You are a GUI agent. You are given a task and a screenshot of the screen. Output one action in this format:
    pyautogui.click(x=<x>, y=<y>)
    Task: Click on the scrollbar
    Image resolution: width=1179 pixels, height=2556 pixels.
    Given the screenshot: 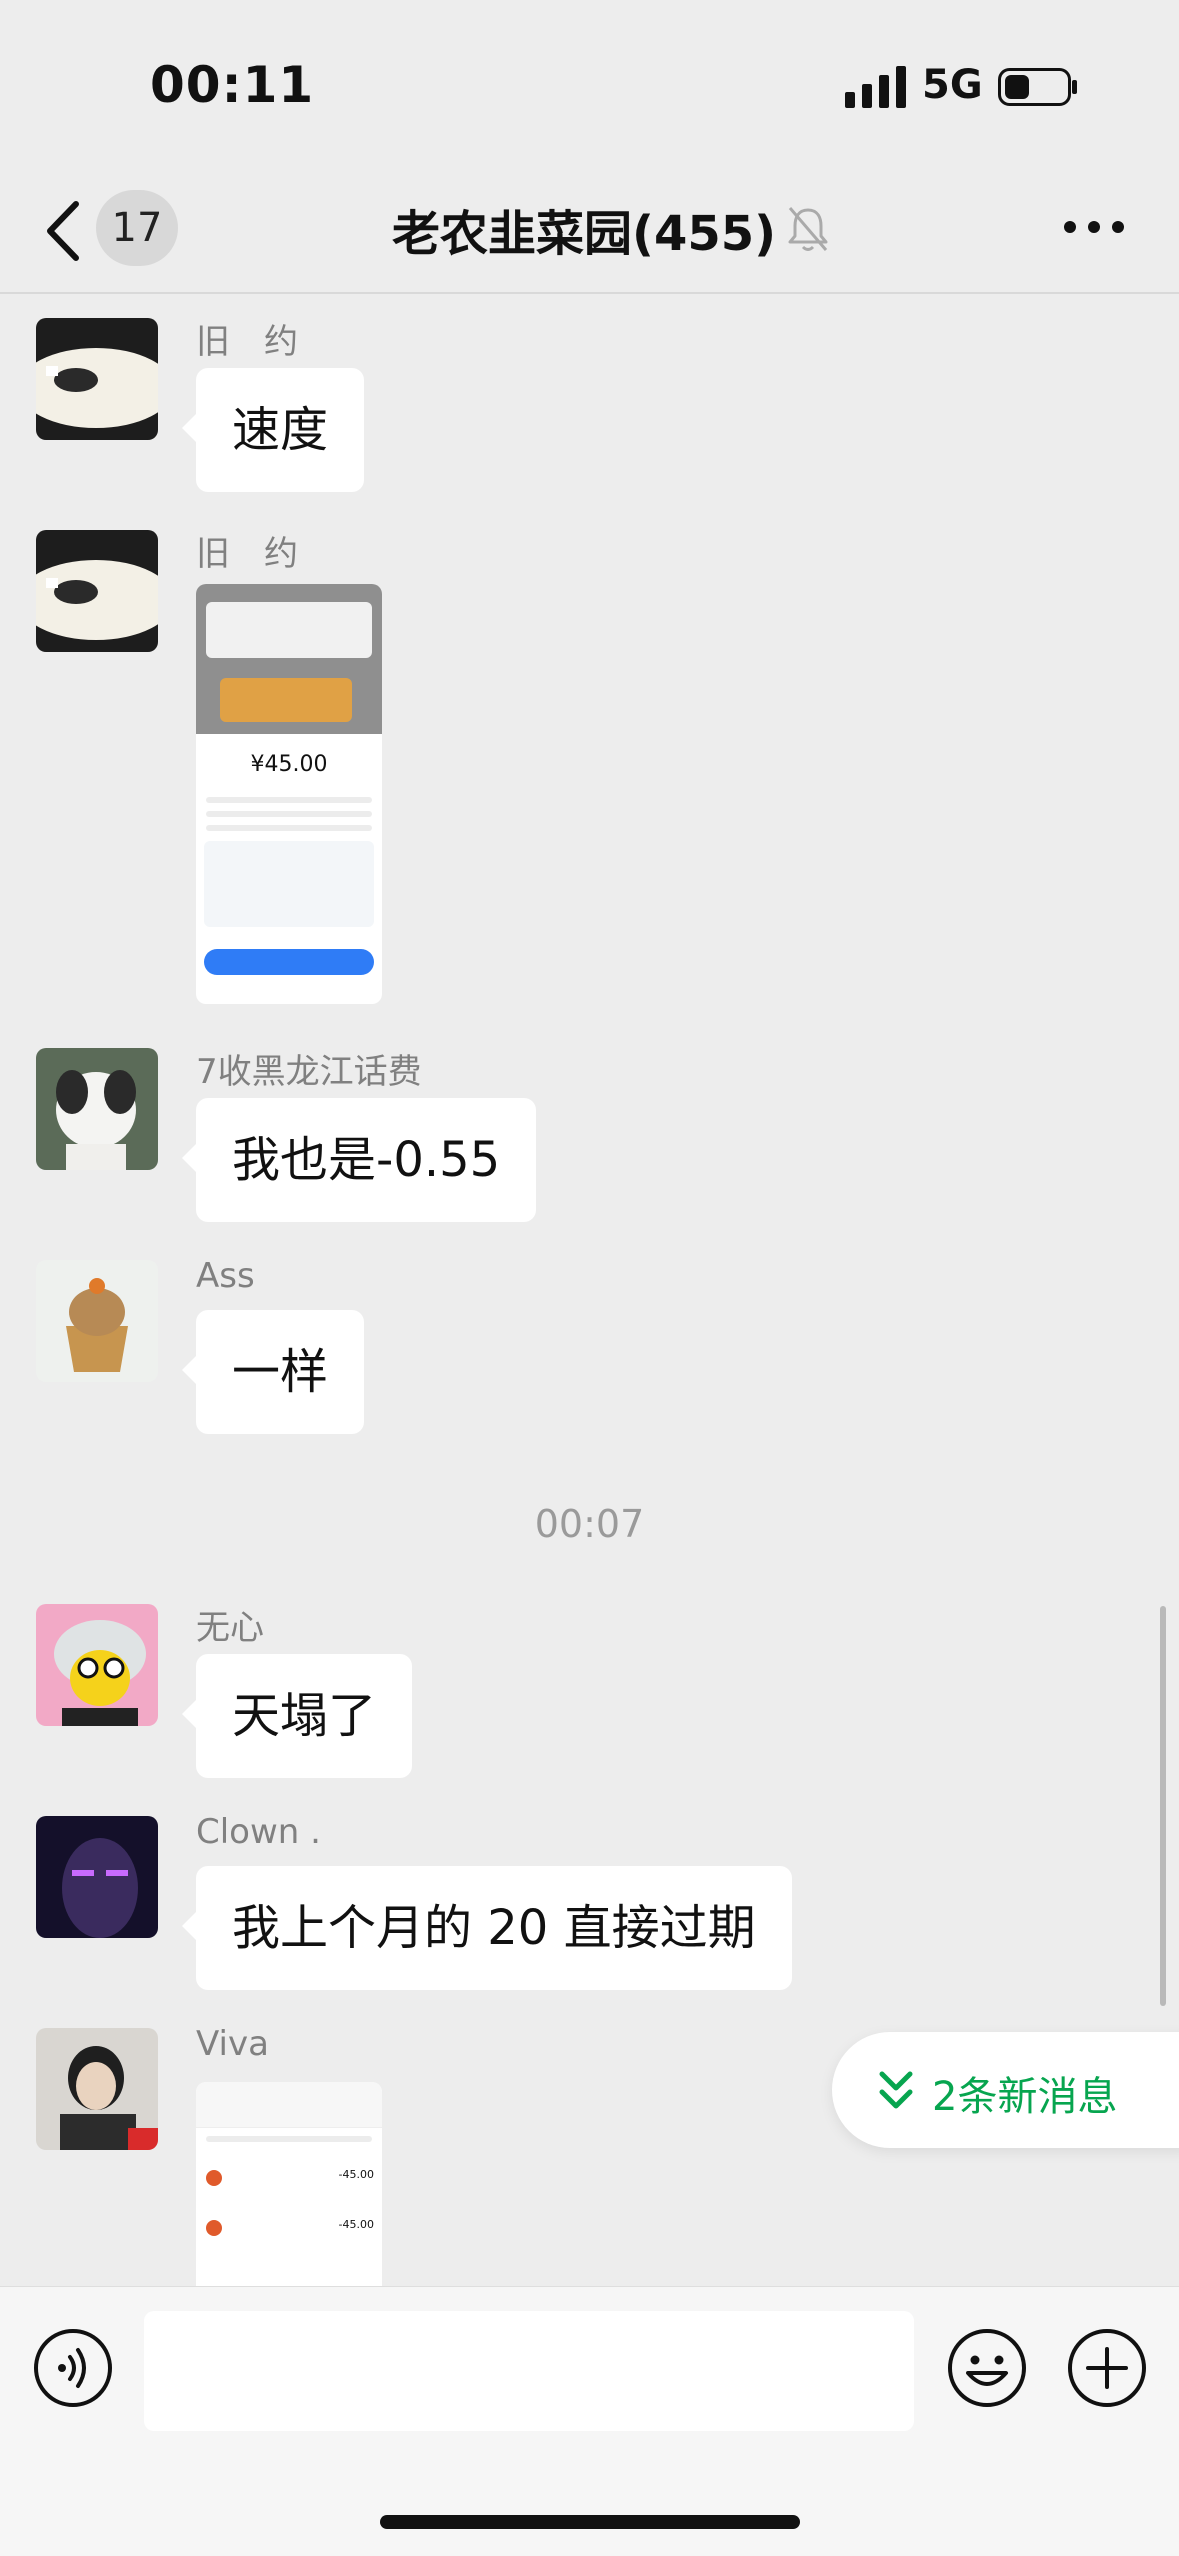 What is the action you would take?
    pyautogui.click(x=1163, y=1806)
    